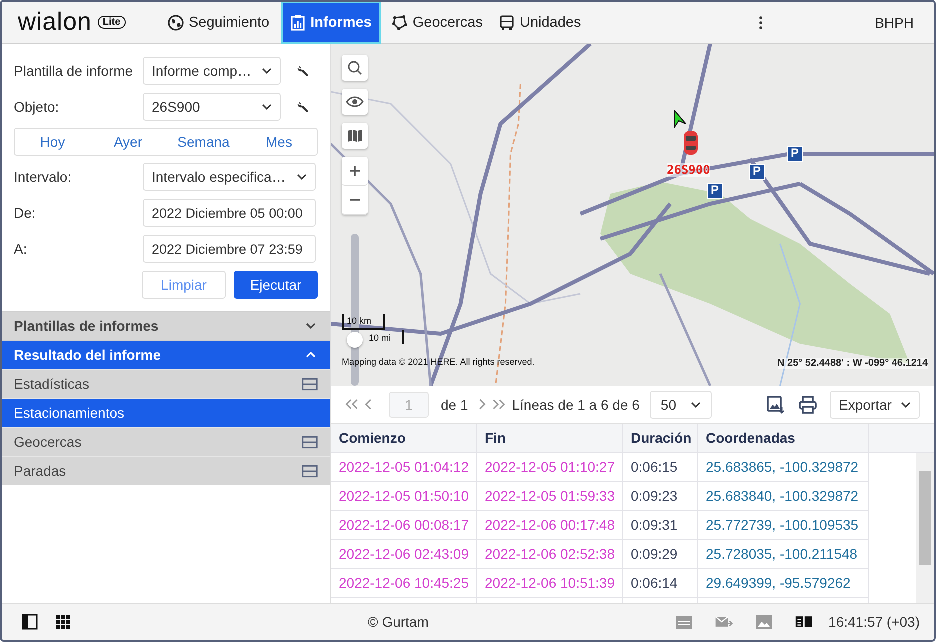  I want to click on car-icon, so click(691, 143).